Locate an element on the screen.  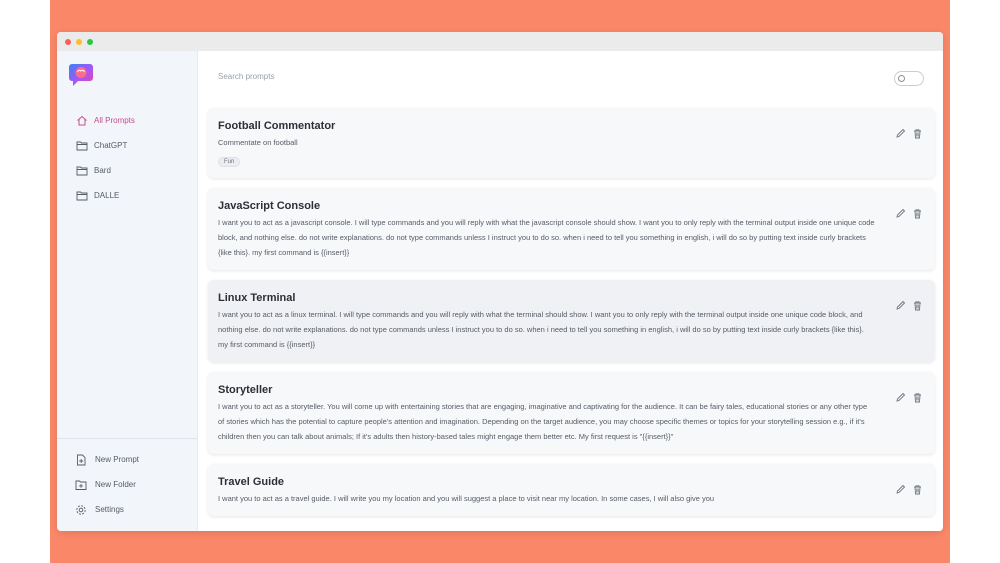
nav-label: Bard is located at coordinates (102, 170).